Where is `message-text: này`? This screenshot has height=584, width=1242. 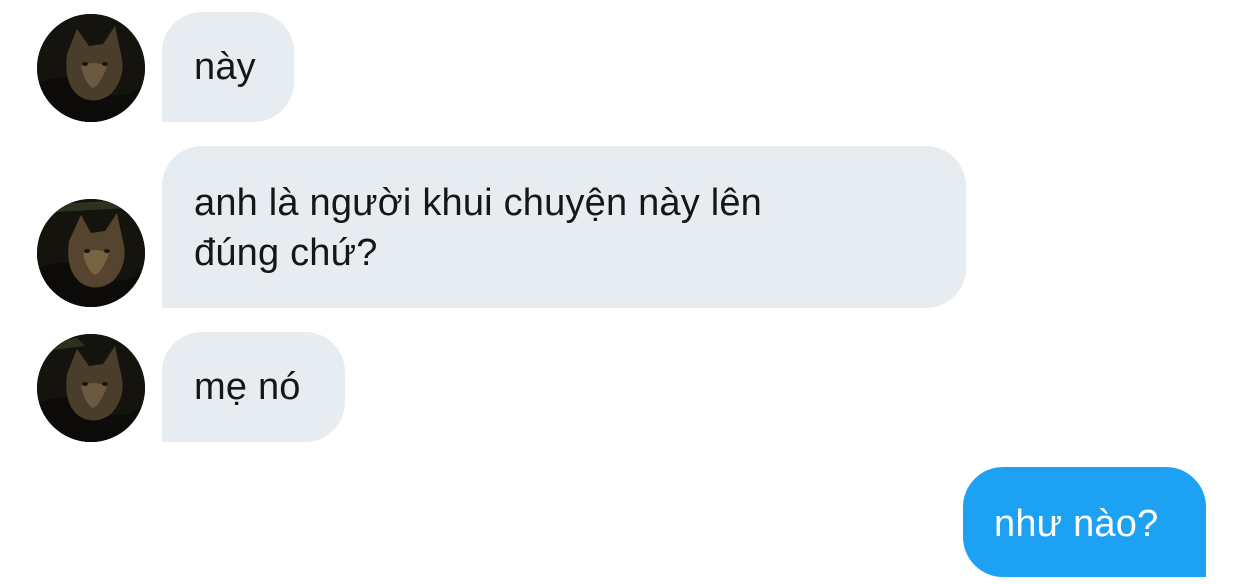 message-text: này is located at coordinates (225, 67).